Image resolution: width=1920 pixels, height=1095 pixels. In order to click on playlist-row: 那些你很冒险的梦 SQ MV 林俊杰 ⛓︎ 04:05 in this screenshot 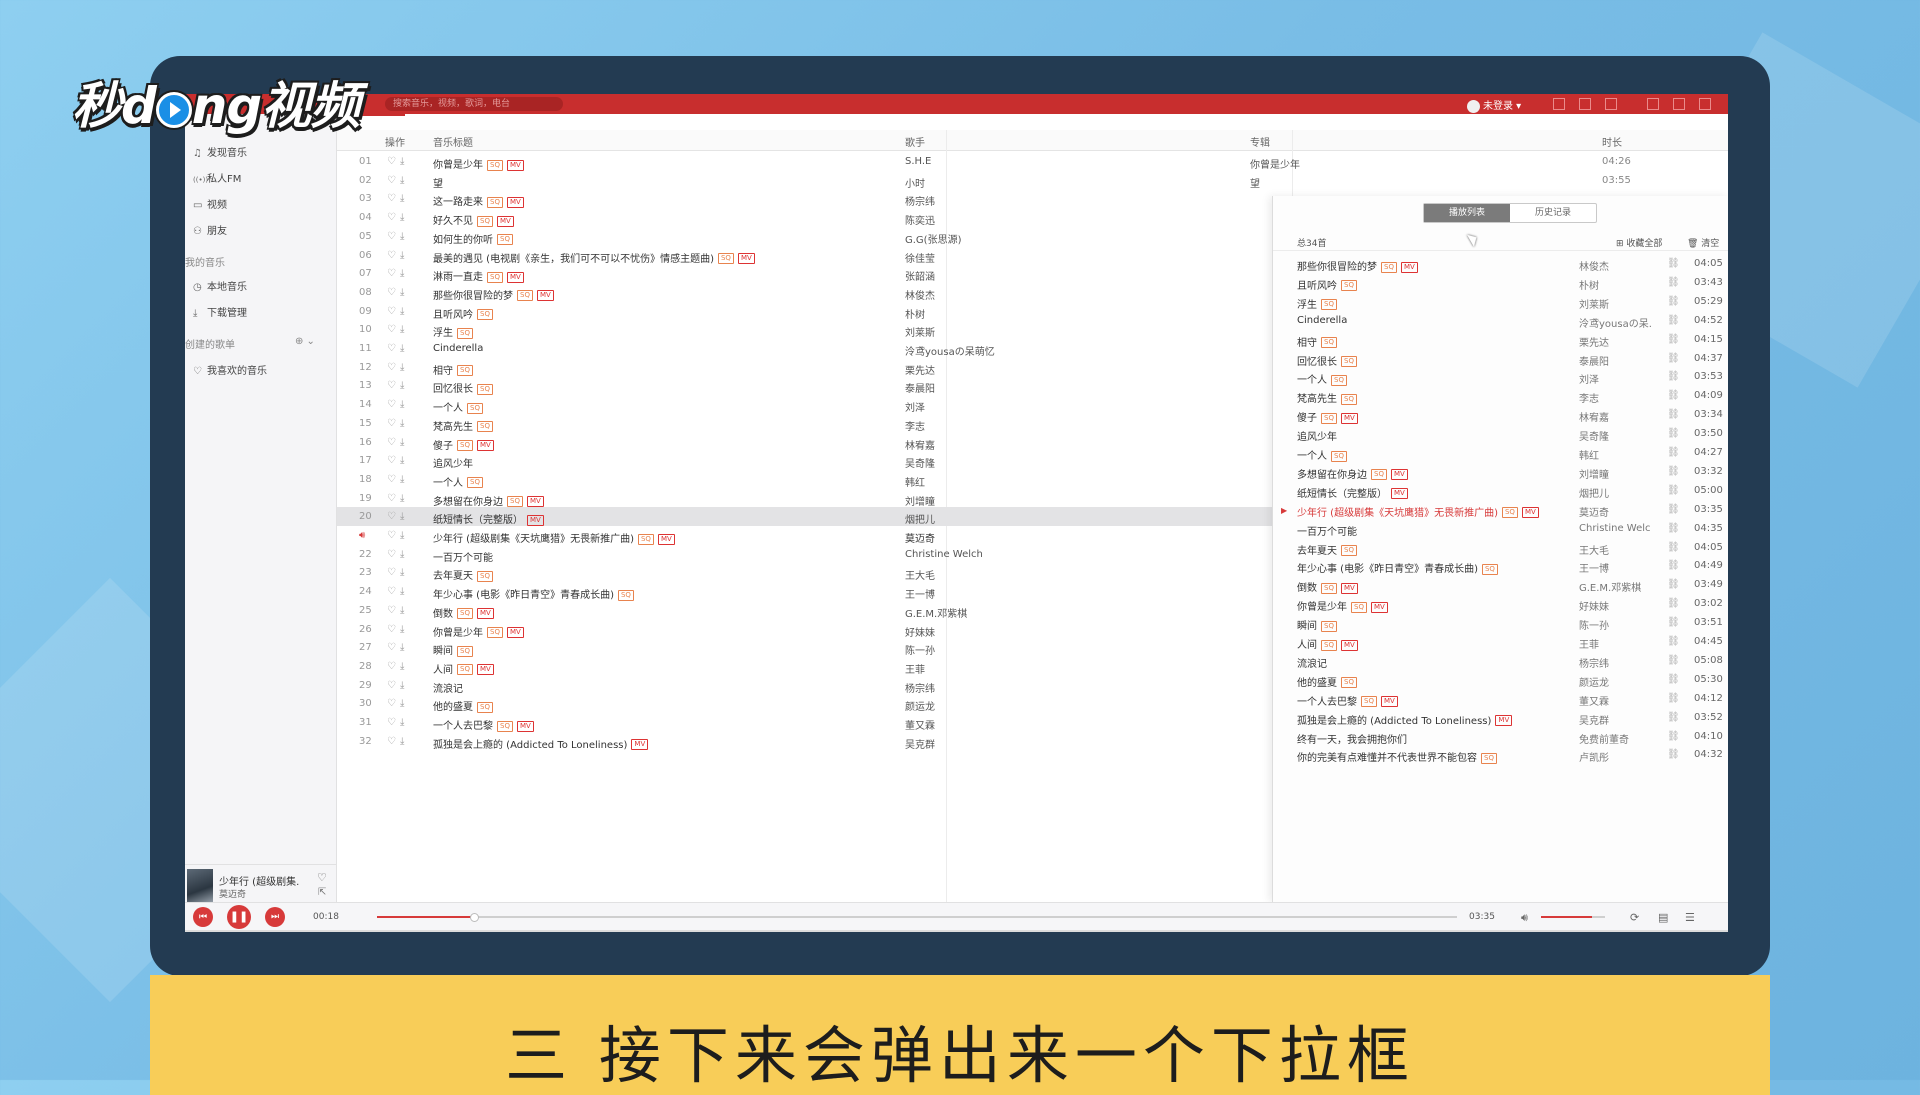, I will do `click(1500, 263)`.